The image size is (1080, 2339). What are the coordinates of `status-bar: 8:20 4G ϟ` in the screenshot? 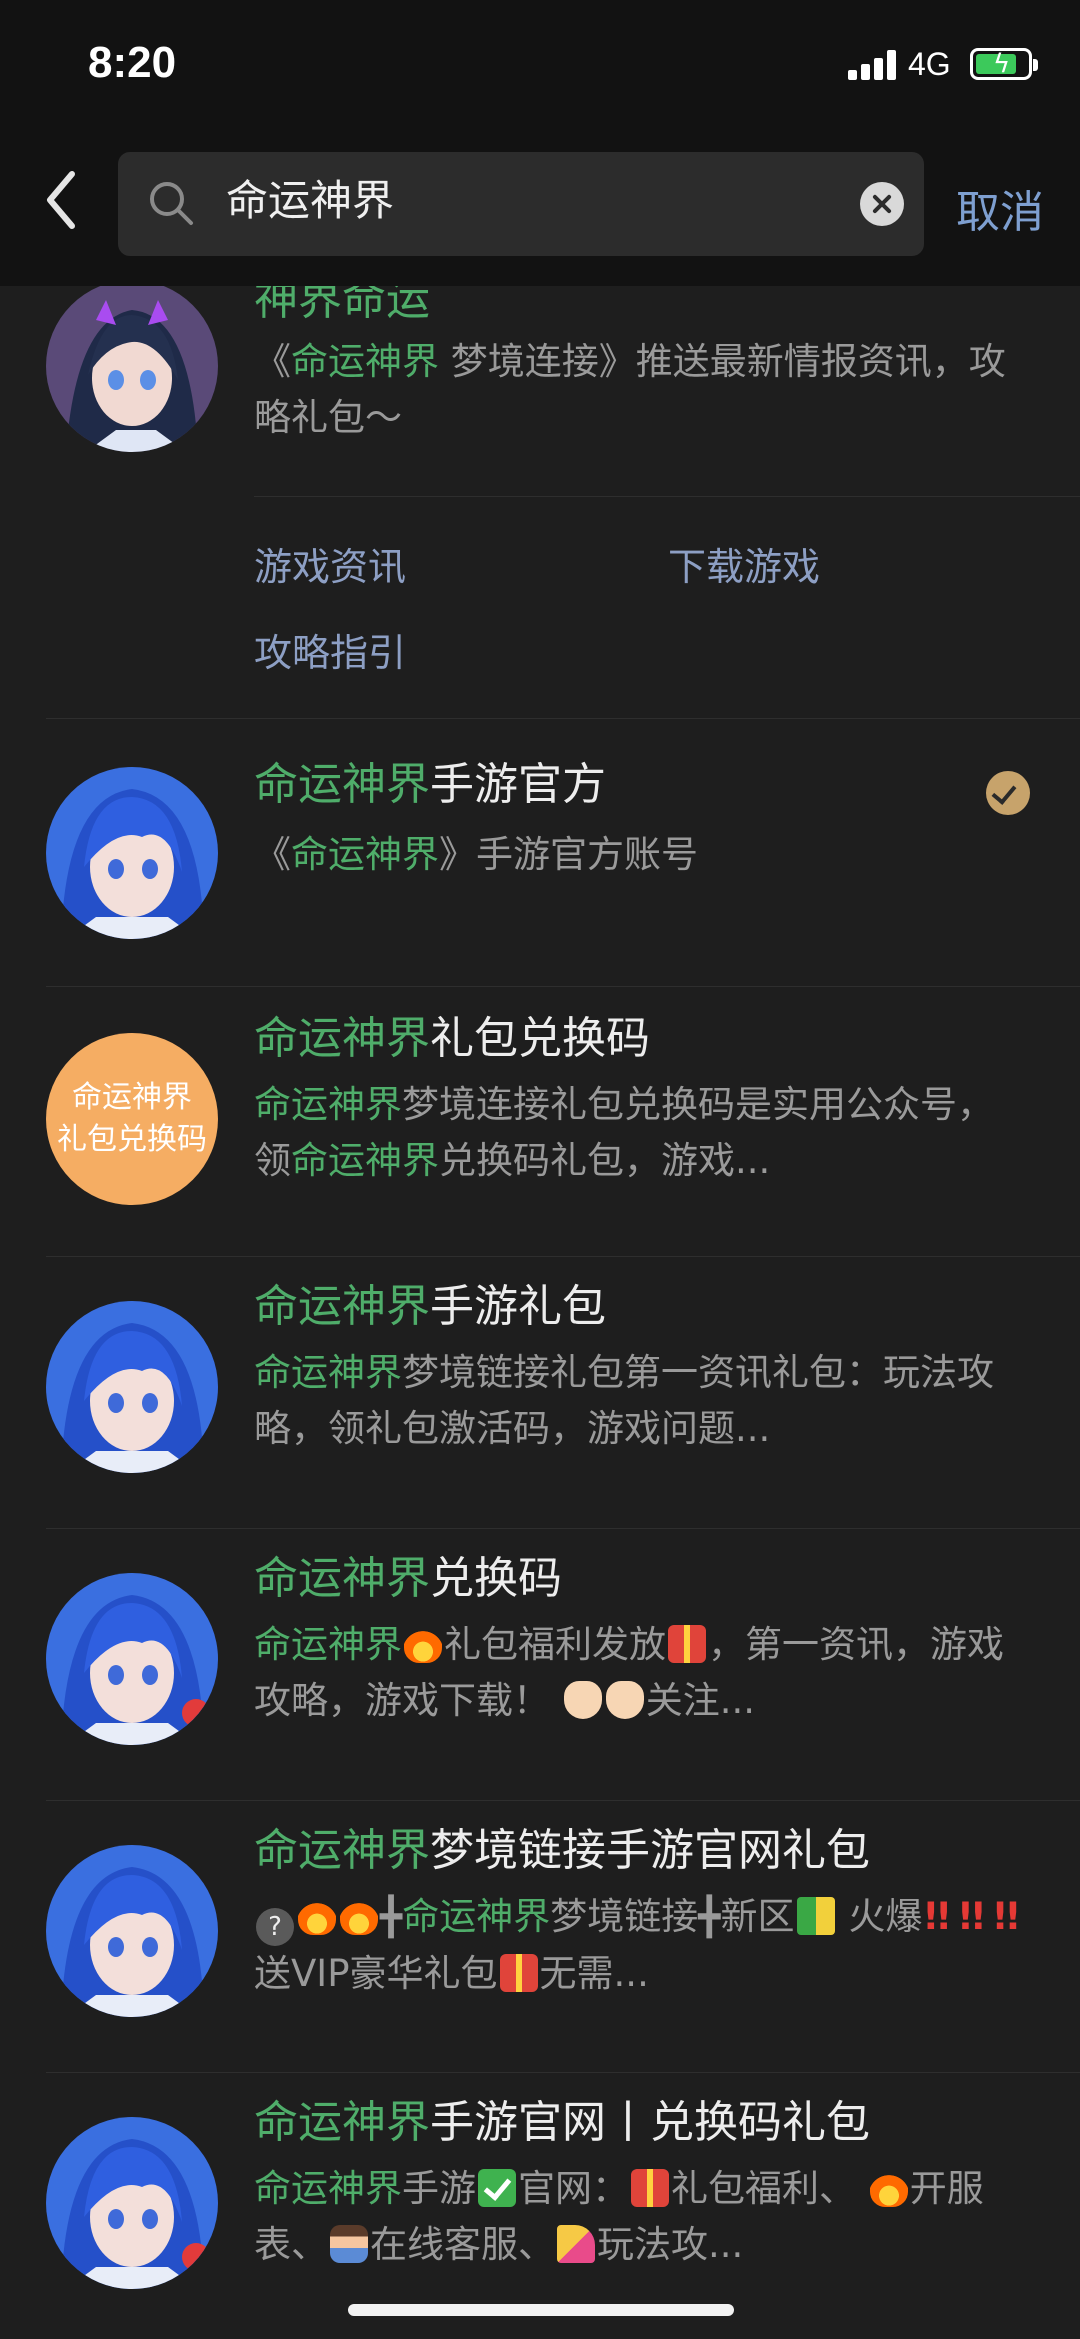 It's located at (540, 70).